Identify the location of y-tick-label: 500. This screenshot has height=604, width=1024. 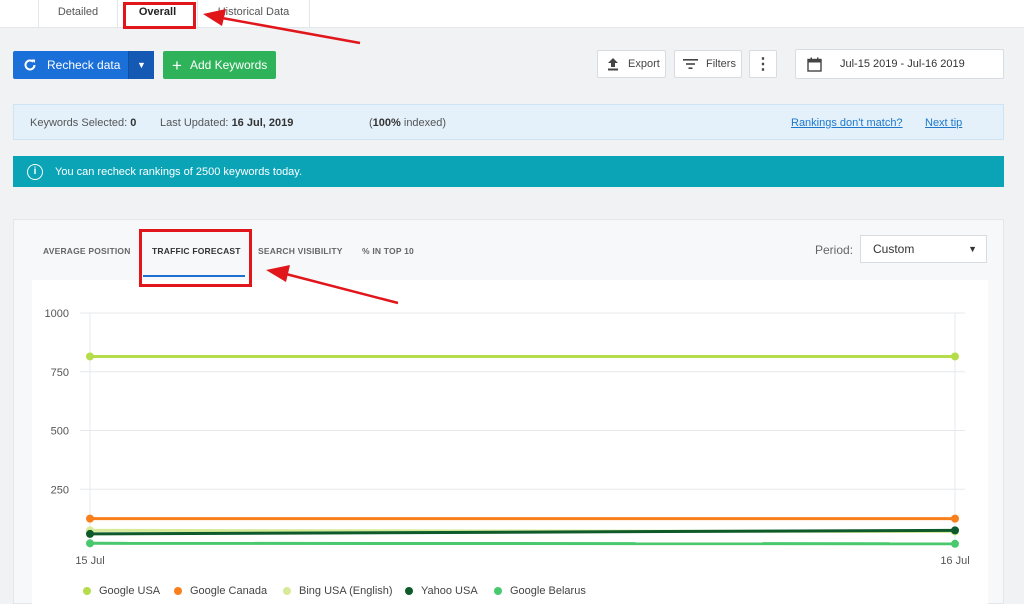
(60, 432).